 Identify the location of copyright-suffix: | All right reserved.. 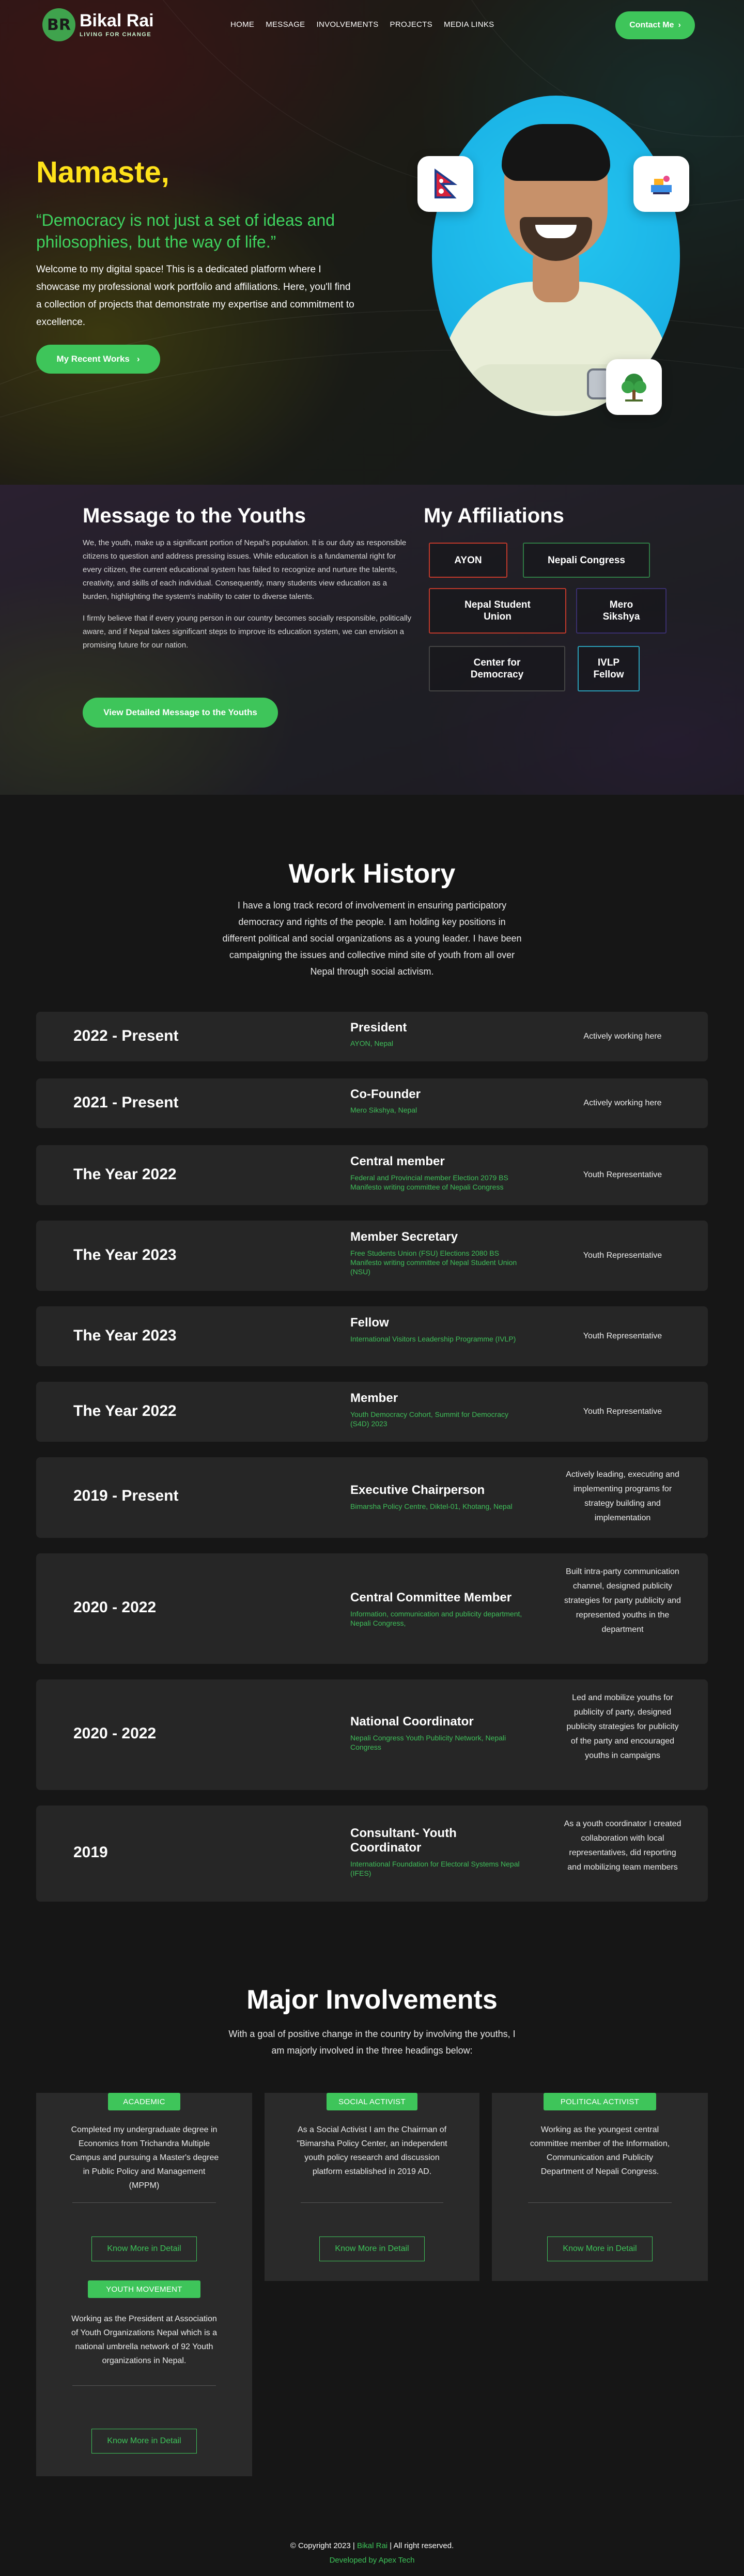
(422, 2545).